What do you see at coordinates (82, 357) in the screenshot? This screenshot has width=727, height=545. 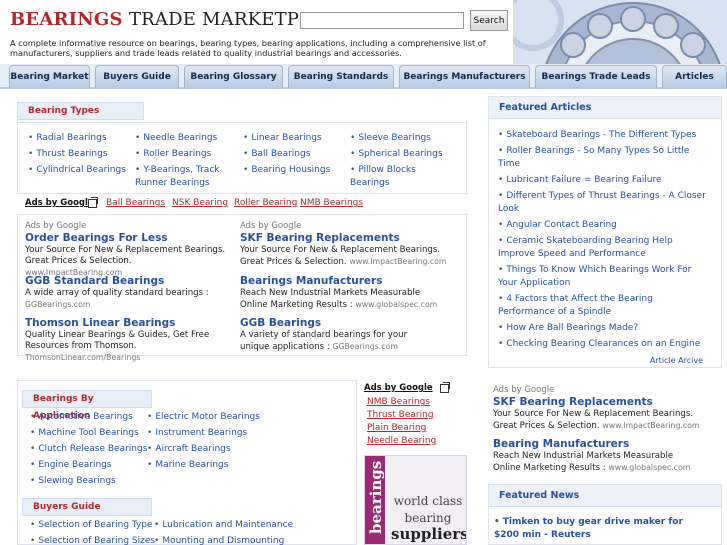 I see `ad-url: ThomsonLinear.com/Bearings` at bounding box center [82, 357].